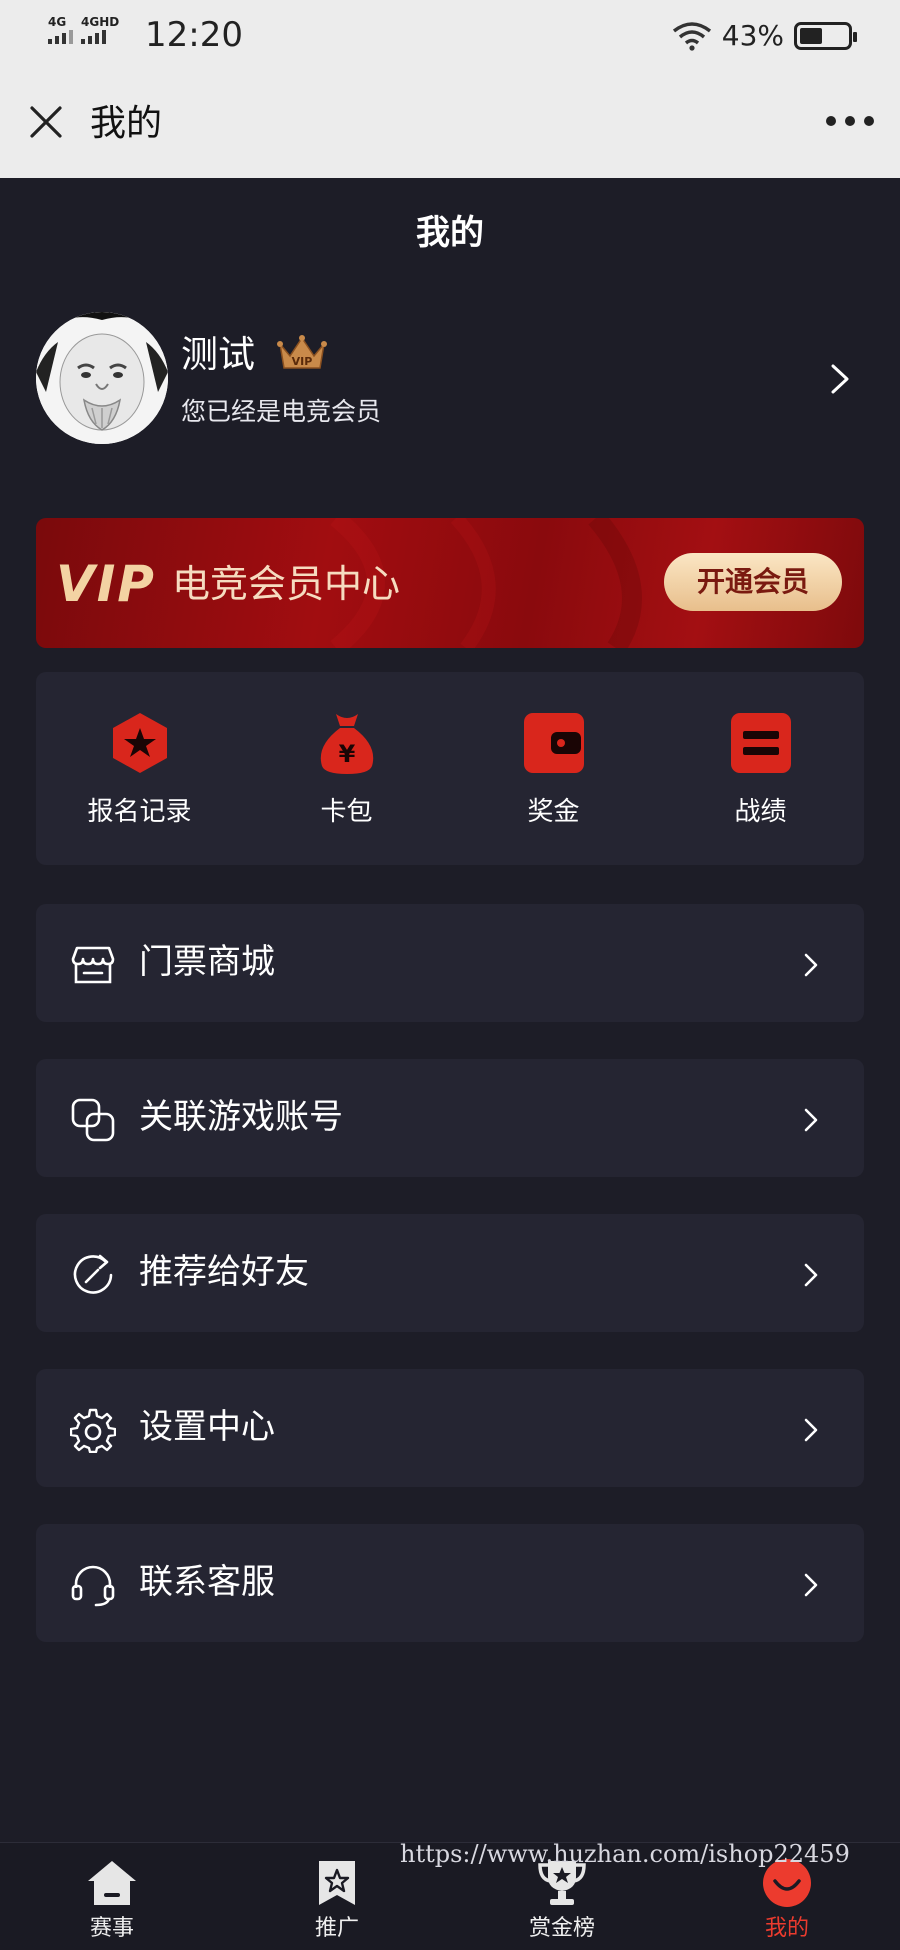 This screenshot has height=1950, width=900. I want to click on menu-item-customer-service: 联系客服, so click(450, 1583).